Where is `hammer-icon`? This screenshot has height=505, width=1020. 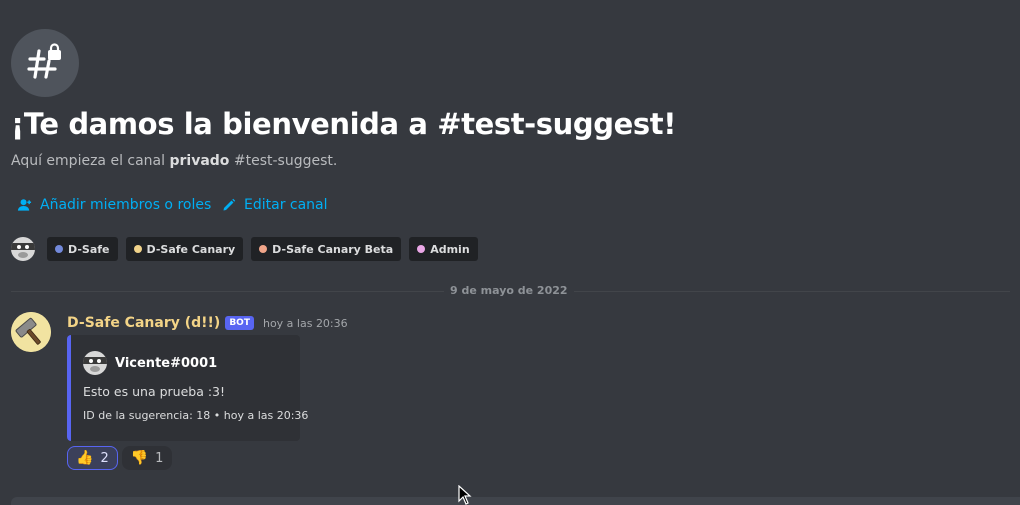
hammer-icon is located at coordinates (31, 332).